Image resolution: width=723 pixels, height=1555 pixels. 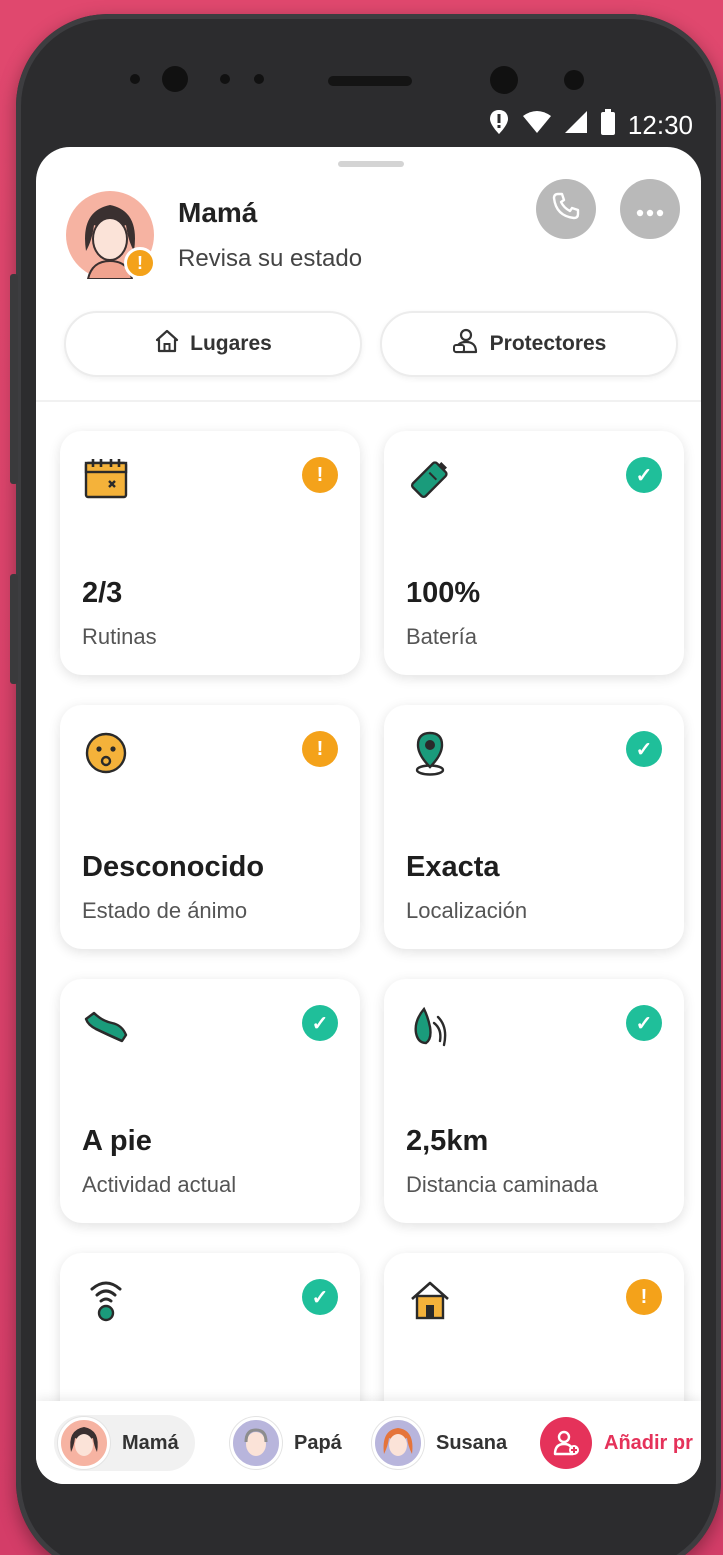 What do you see at coordinates (576, 125) in the screenshot?
I see `signal-status-icon` at bounding box center [576, 125].